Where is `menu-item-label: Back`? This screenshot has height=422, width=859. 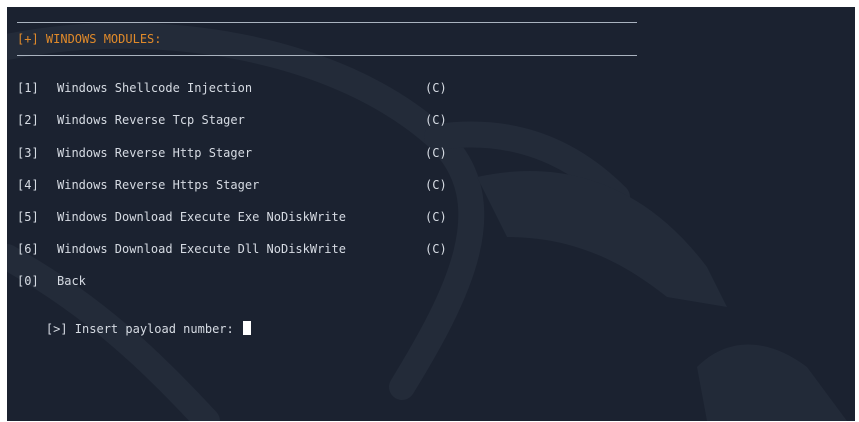
menu-item-label: Back is located at coordinates (71, 281).